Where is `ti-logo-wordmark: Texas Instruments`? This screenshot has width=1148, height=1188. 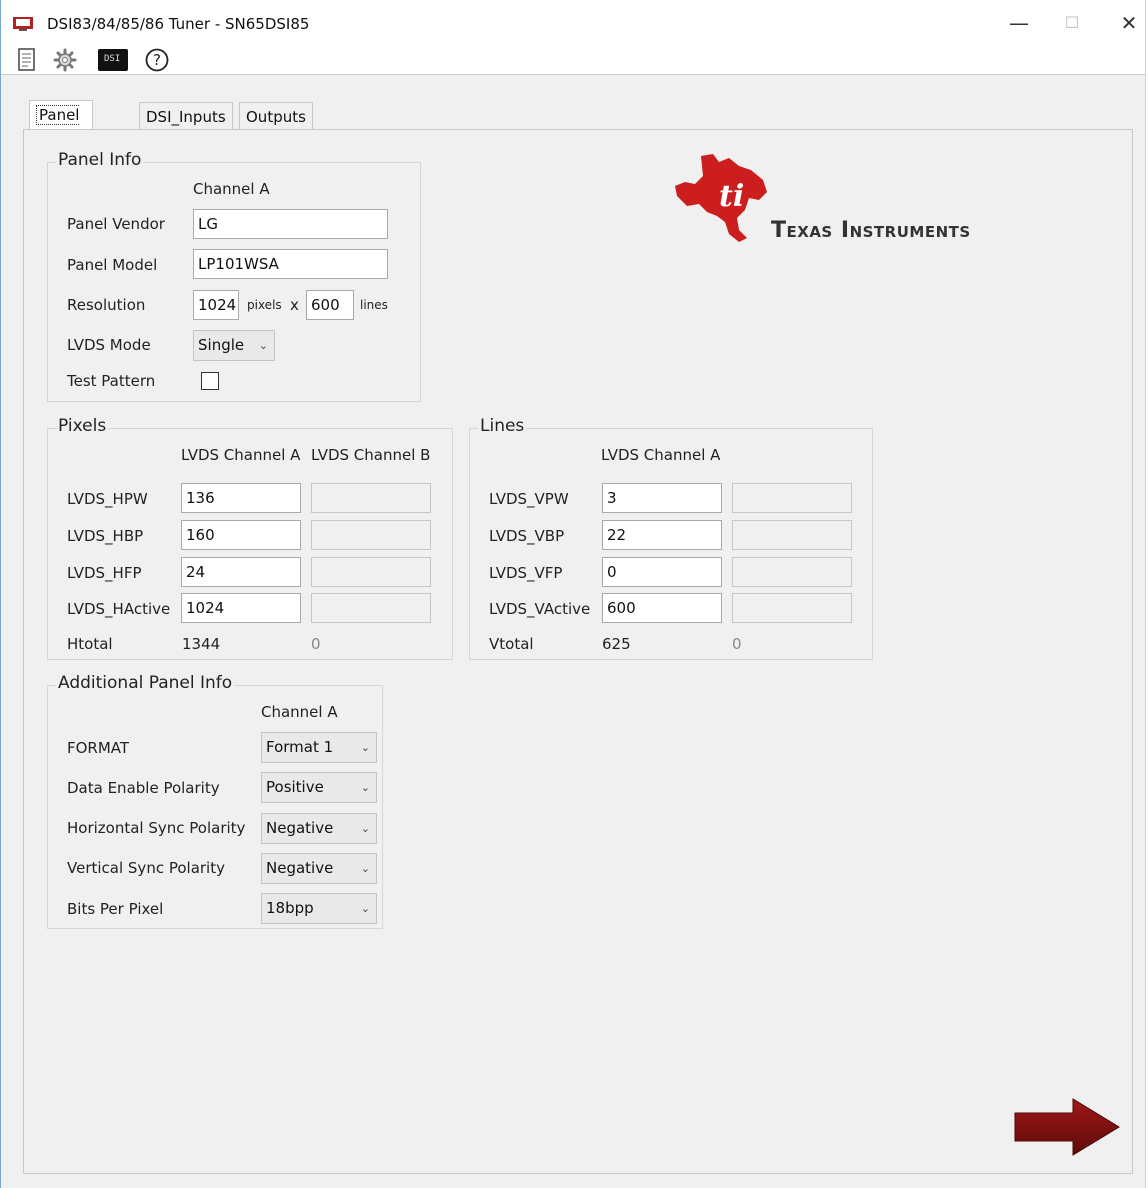 ti-logo-wordmark: Texas Instruments is located at coordinates (871, 230).